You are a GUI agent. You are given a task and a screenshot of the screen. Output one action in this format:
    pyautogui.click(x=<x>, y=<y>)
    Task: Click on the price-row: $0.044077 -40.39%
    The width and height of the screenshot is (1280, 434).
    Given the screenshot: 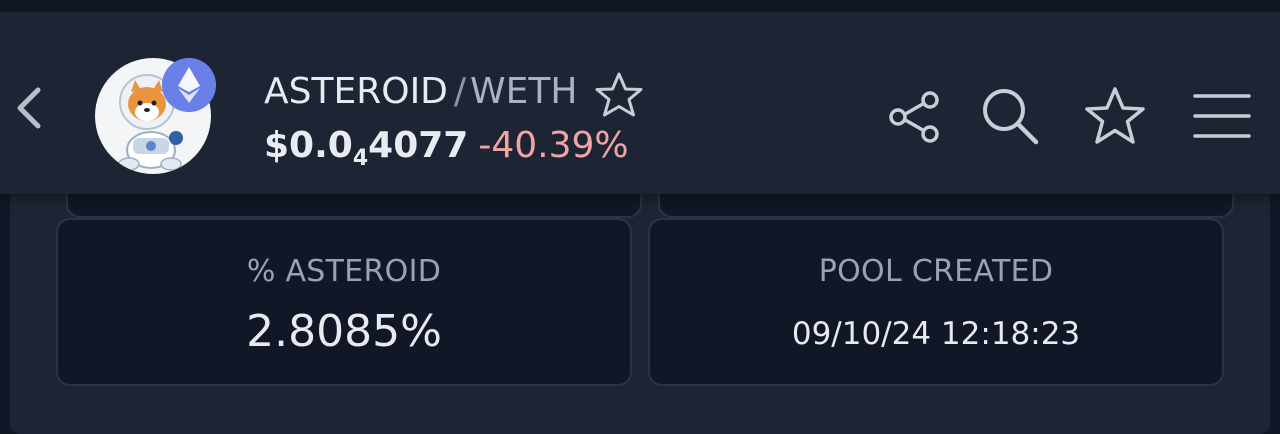 What is the action you would take?
    pyautogui.click(x=446, y=147)
    